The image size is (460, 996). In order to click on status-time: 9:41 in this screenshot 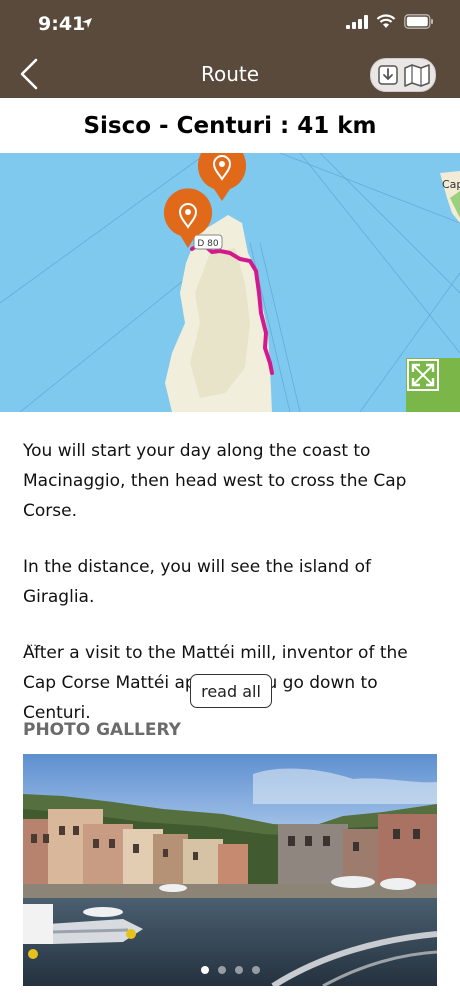, I will do `click(62, 24)`.